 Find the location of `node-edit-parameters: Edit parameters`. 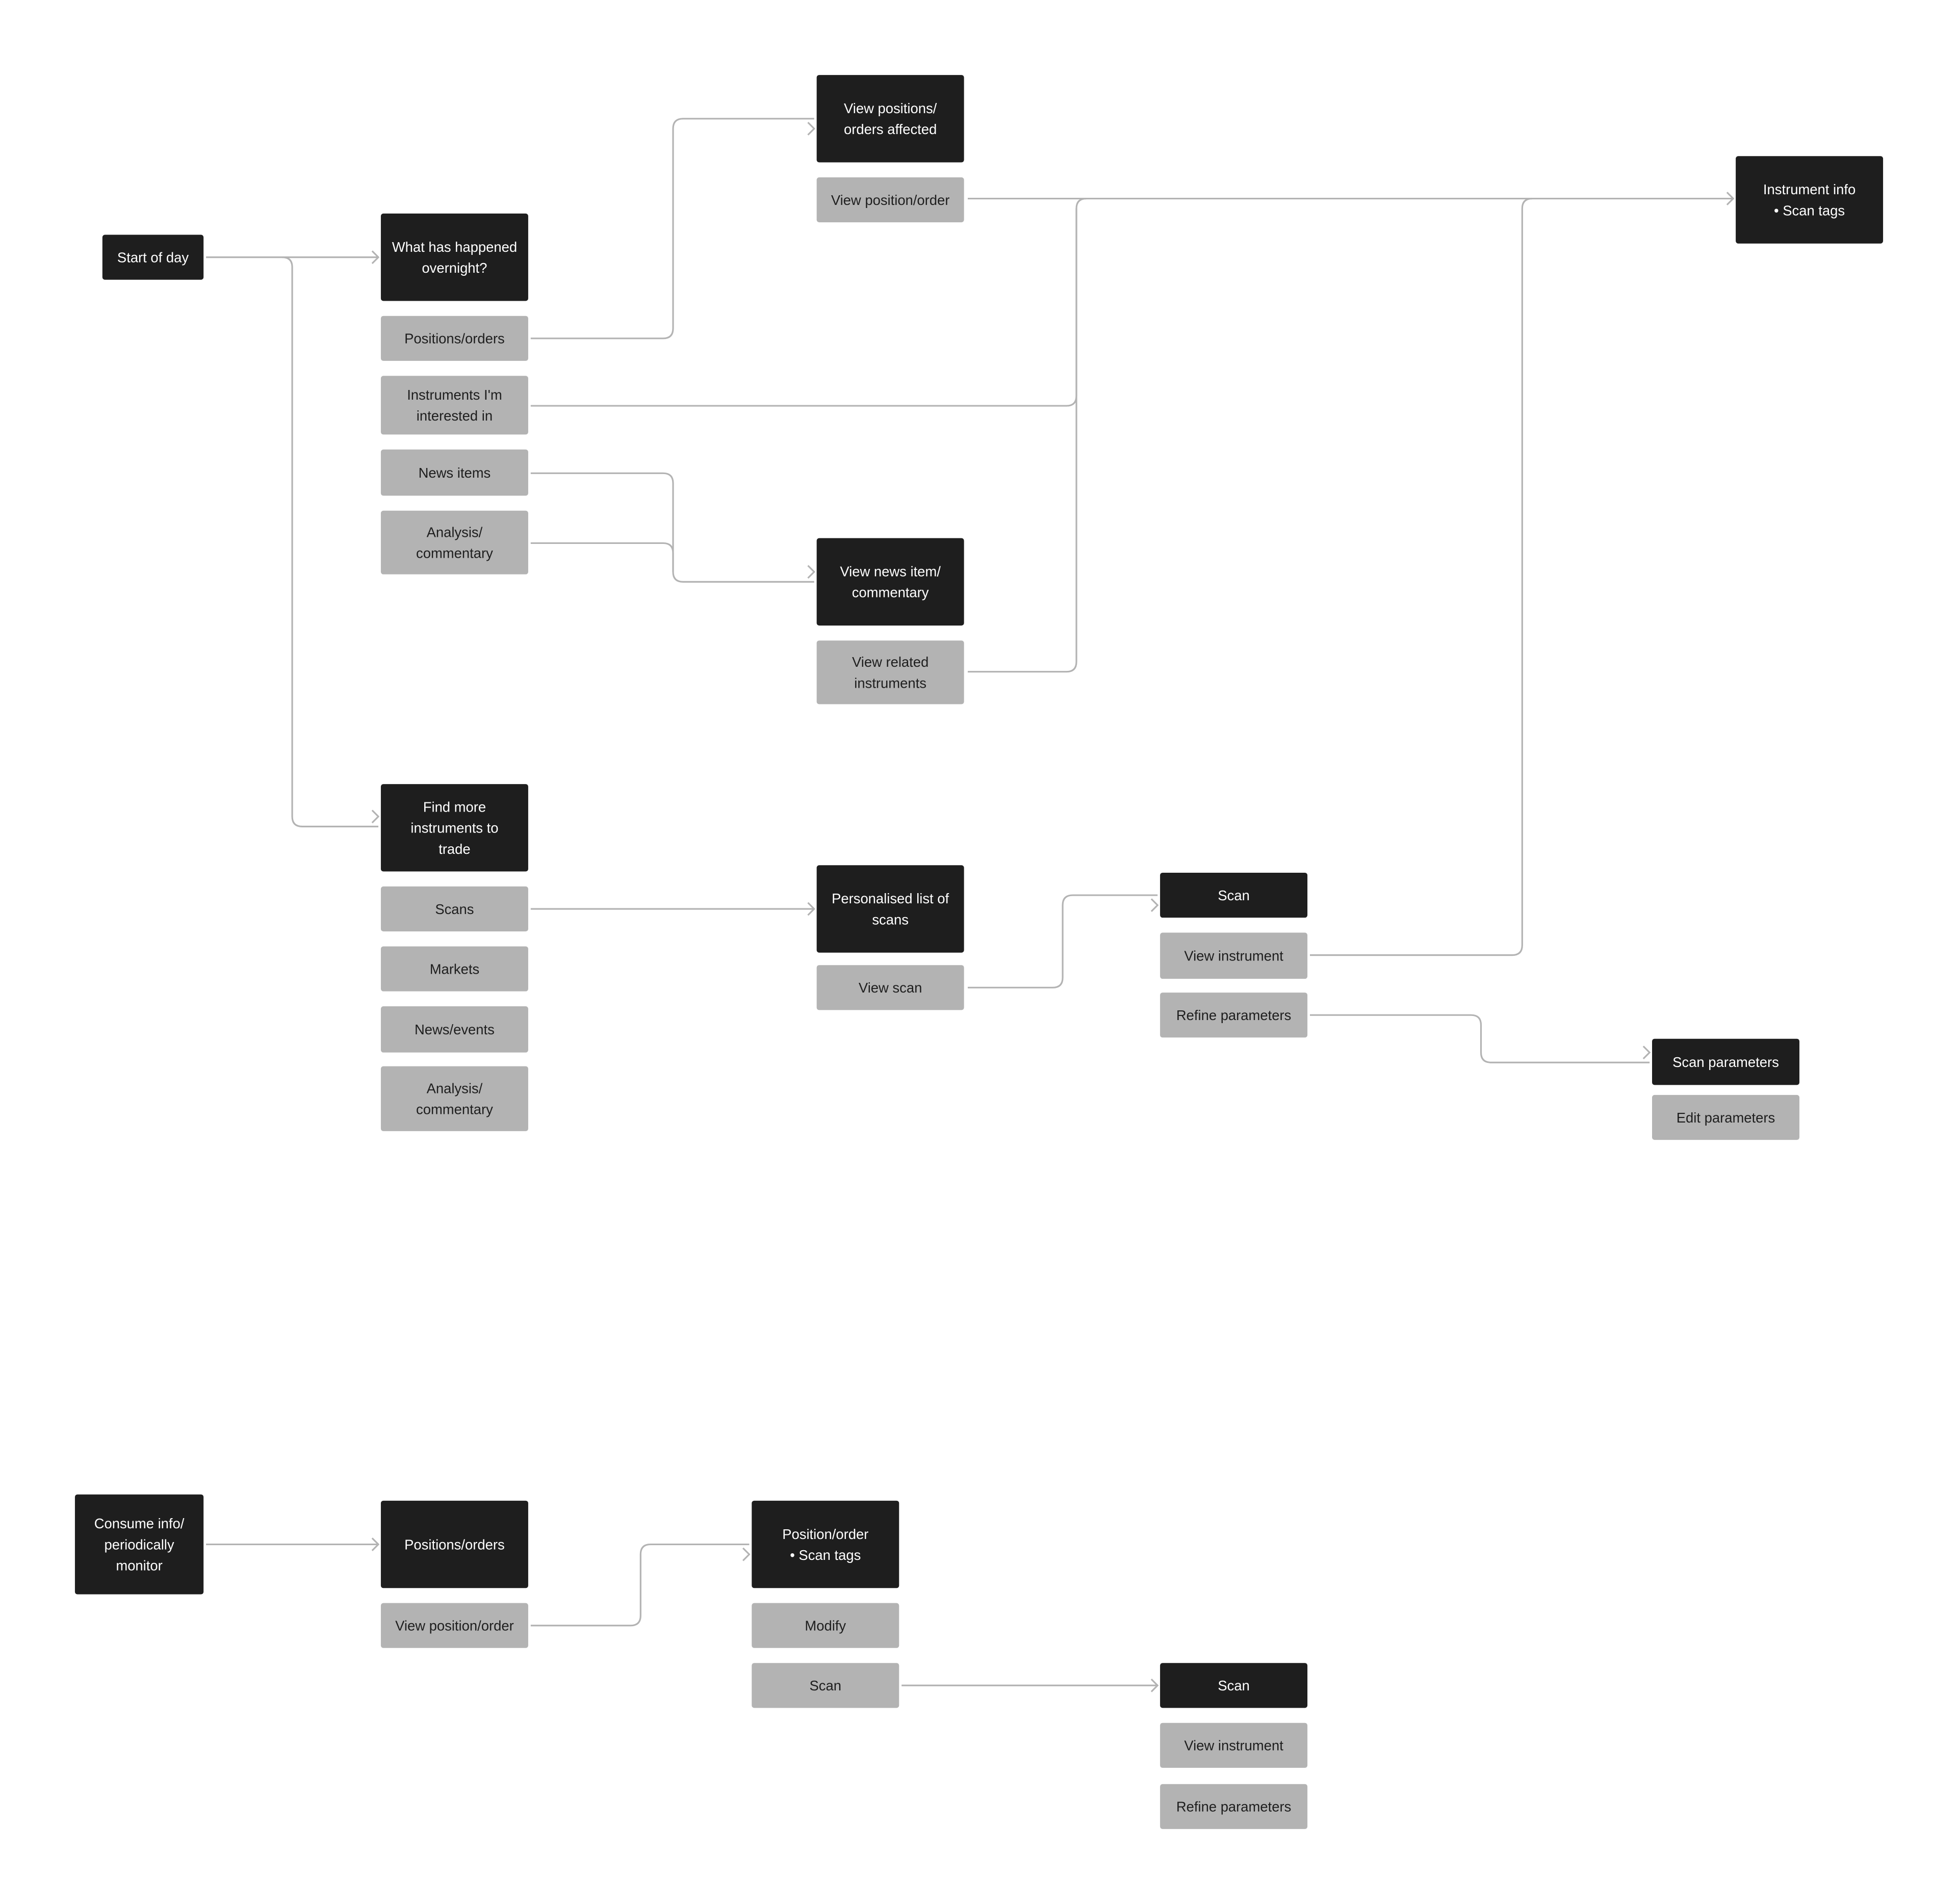

node-edit-parameters: Edit parameters is located at coordinates (1725, 1117).